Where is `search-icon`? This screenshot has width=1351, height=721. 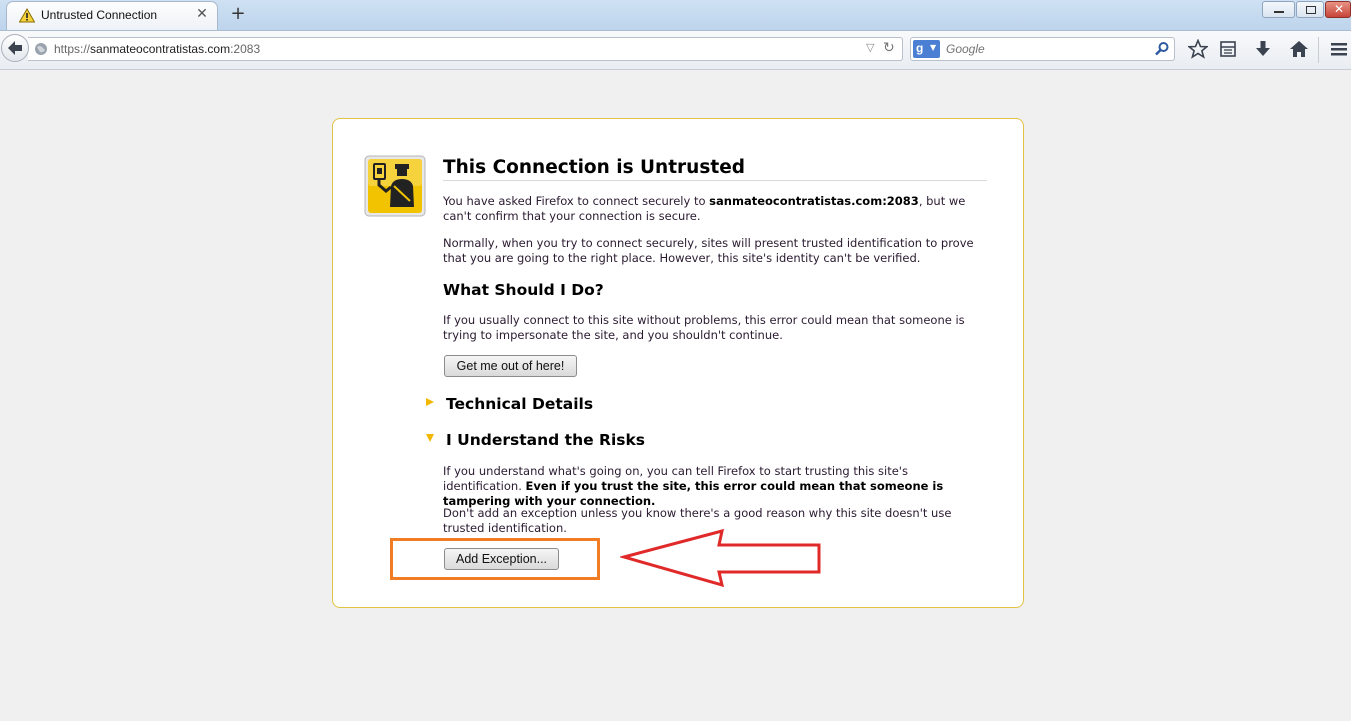 search-icon is located at coordinates (1162, 49).